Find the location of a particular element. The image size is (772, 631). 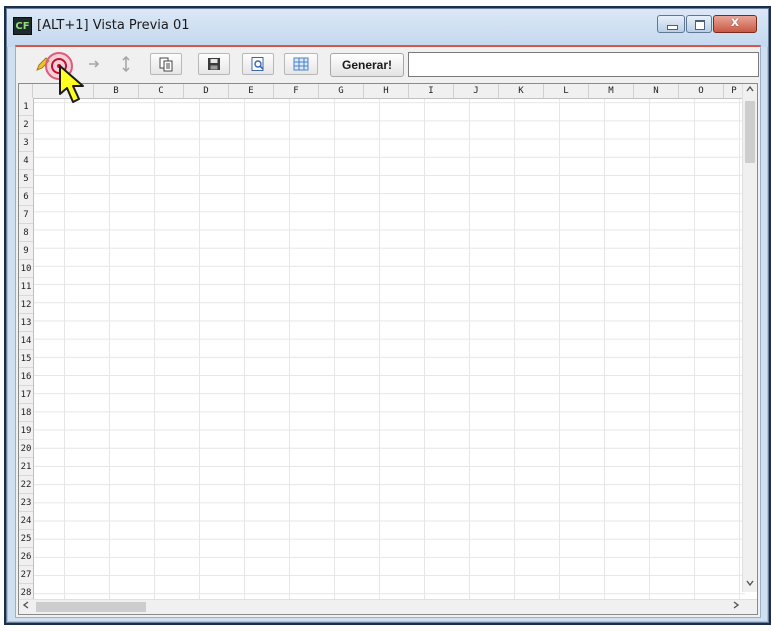

column-header-h: H is located at coordinates (386, 91).